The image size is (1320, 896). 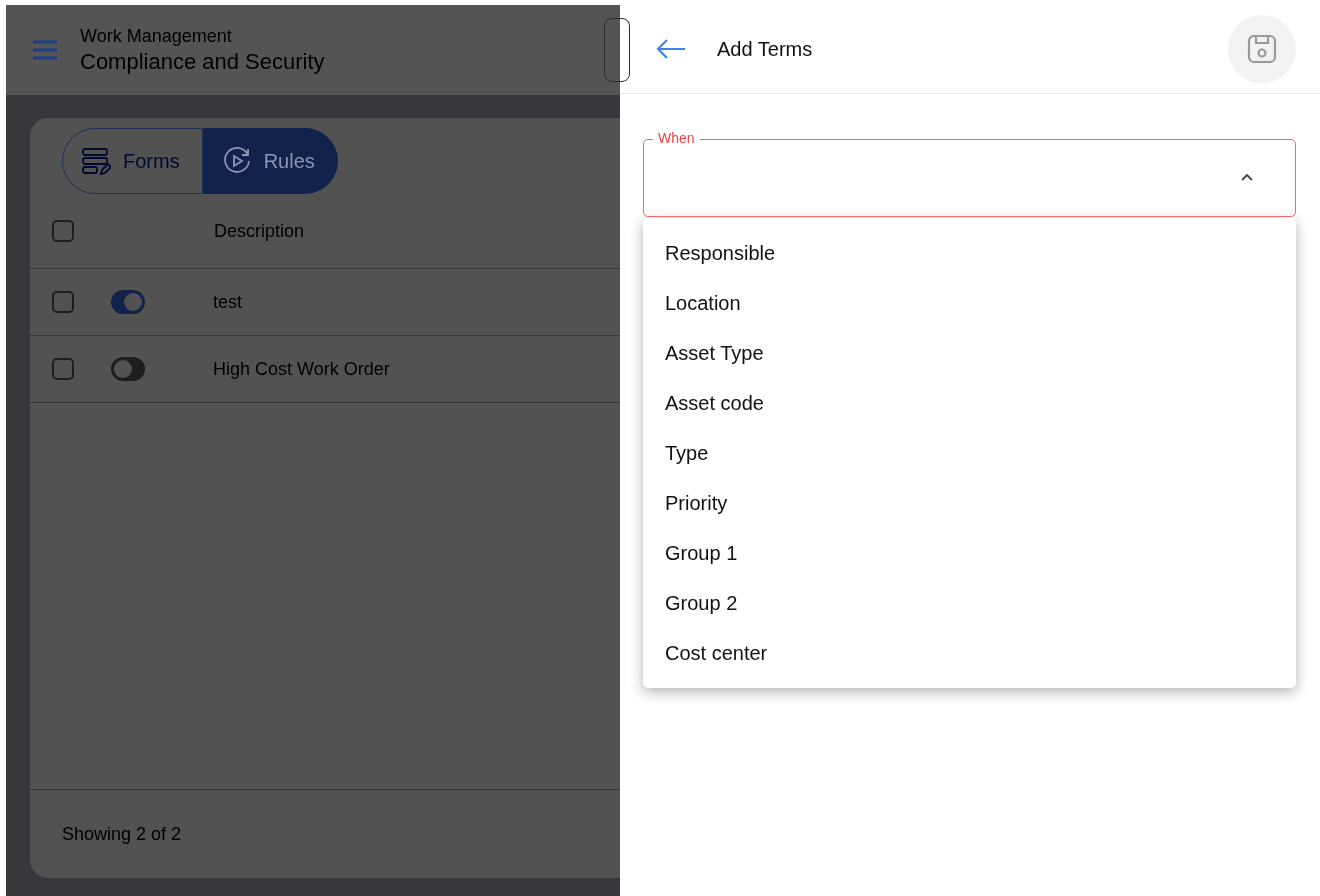 I want to click on menu-item: Type, so click(x=969, y=453).